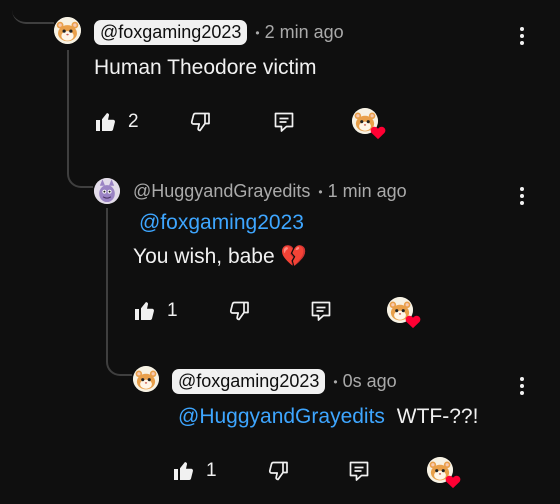  What do you see at coordinates (237, 122) in the screenshot?
I see `comment-actions: 2` at bounding box center [237, 122].